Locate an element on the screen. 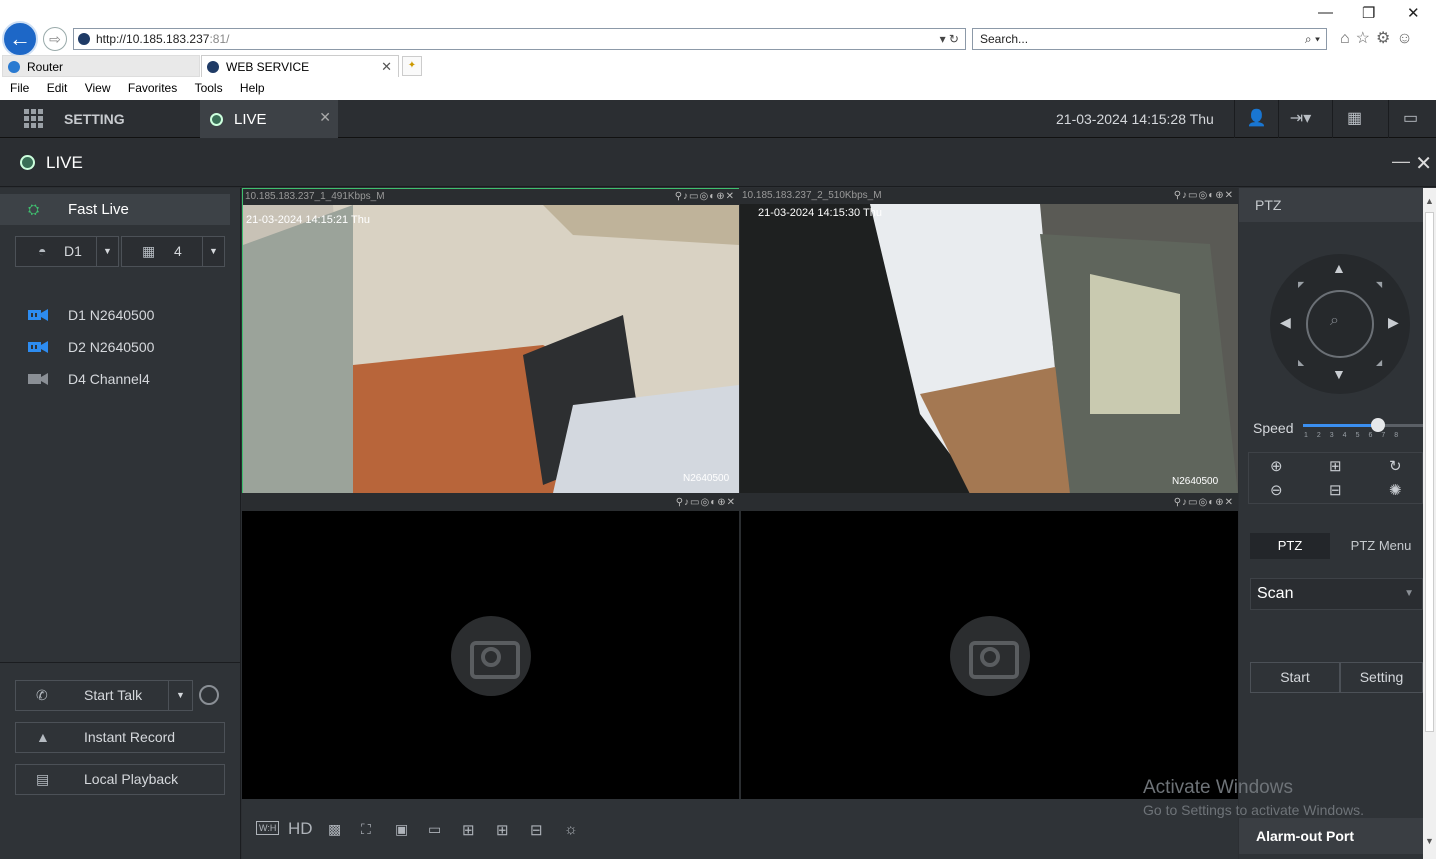 The width and height of the screenshot is (1436, 859). logout-icon: ⇥▾ is located at coordinates (1300, 119).